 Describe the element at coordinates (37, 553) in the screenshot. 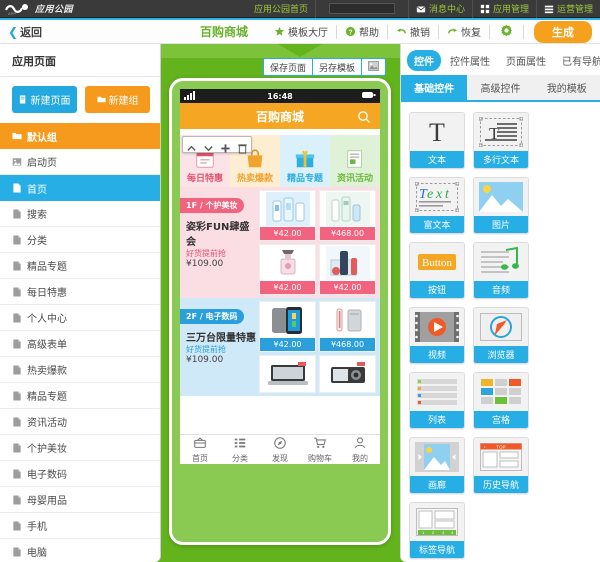

I see `sidebar-item-label: 电脑` at that location.